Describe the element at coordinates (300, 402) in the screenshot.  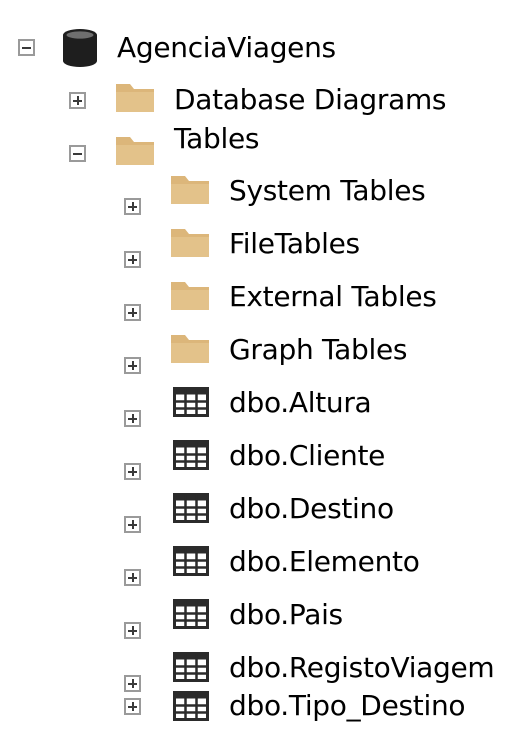
I see `tree-node-label: dbo.Altura` at that location.